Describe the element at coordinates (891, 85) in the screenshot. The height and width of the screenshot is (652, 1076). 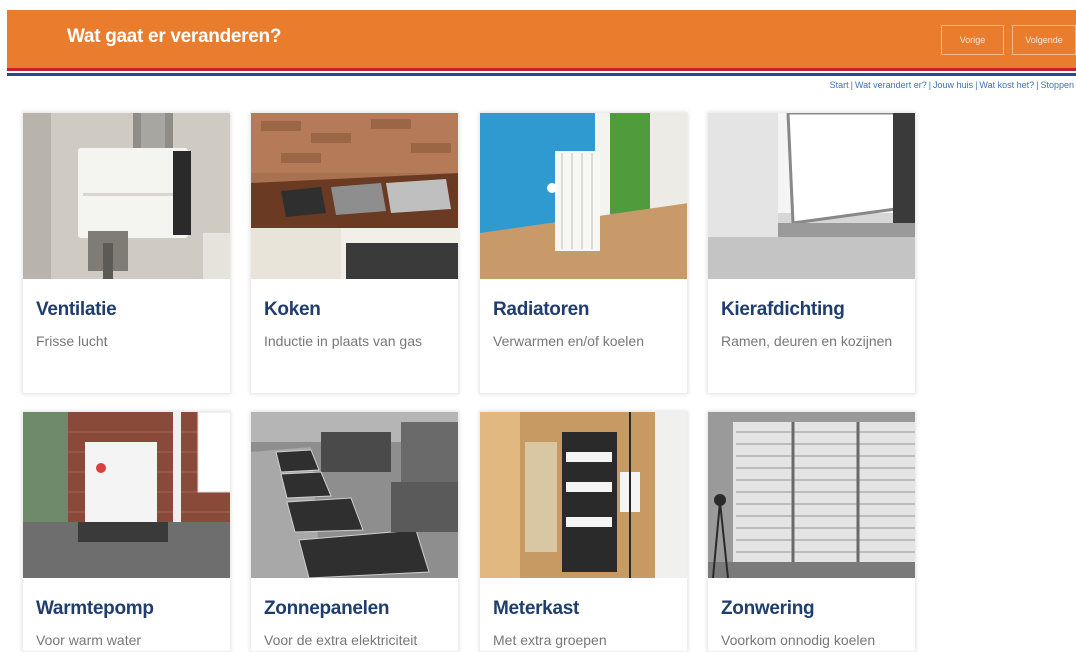
I see `breadcrumb-wat-verandert-er: Wat verandert er?` at that location.